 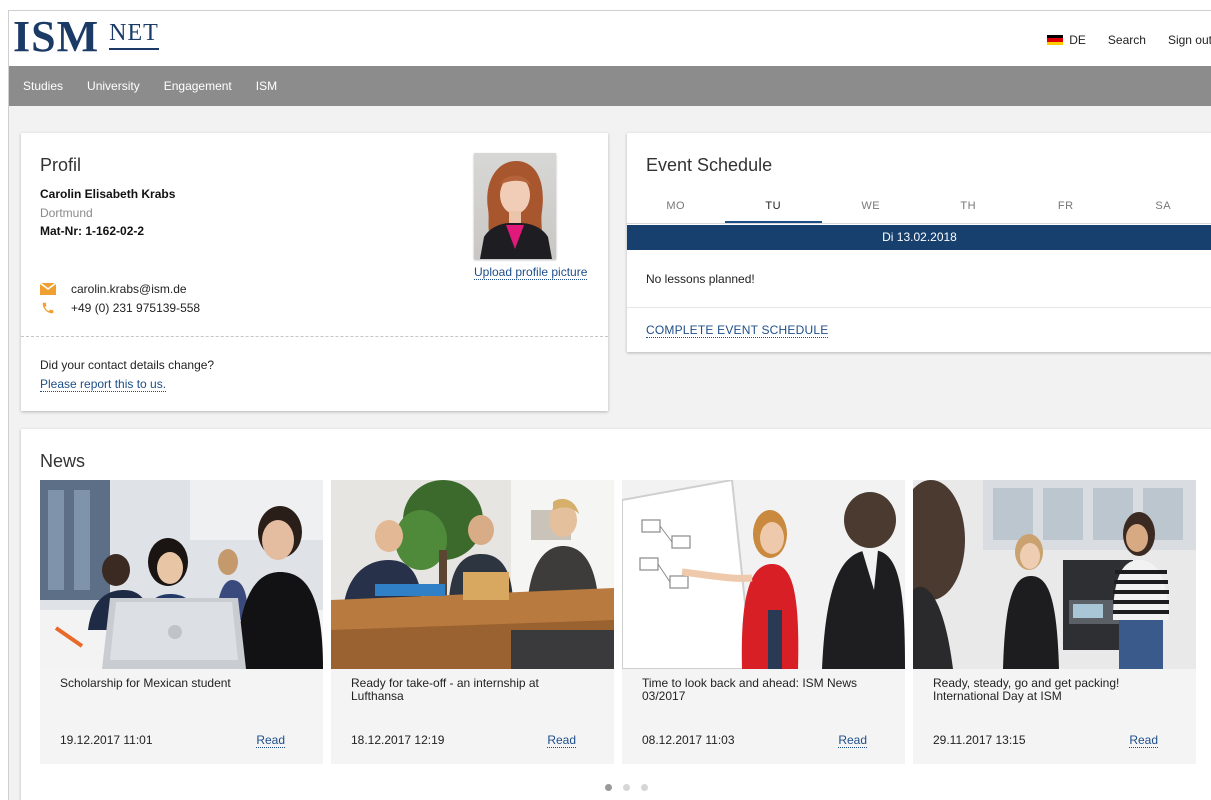 I want to click on logo-ism-text: ISM, so click(x=56, y=36).